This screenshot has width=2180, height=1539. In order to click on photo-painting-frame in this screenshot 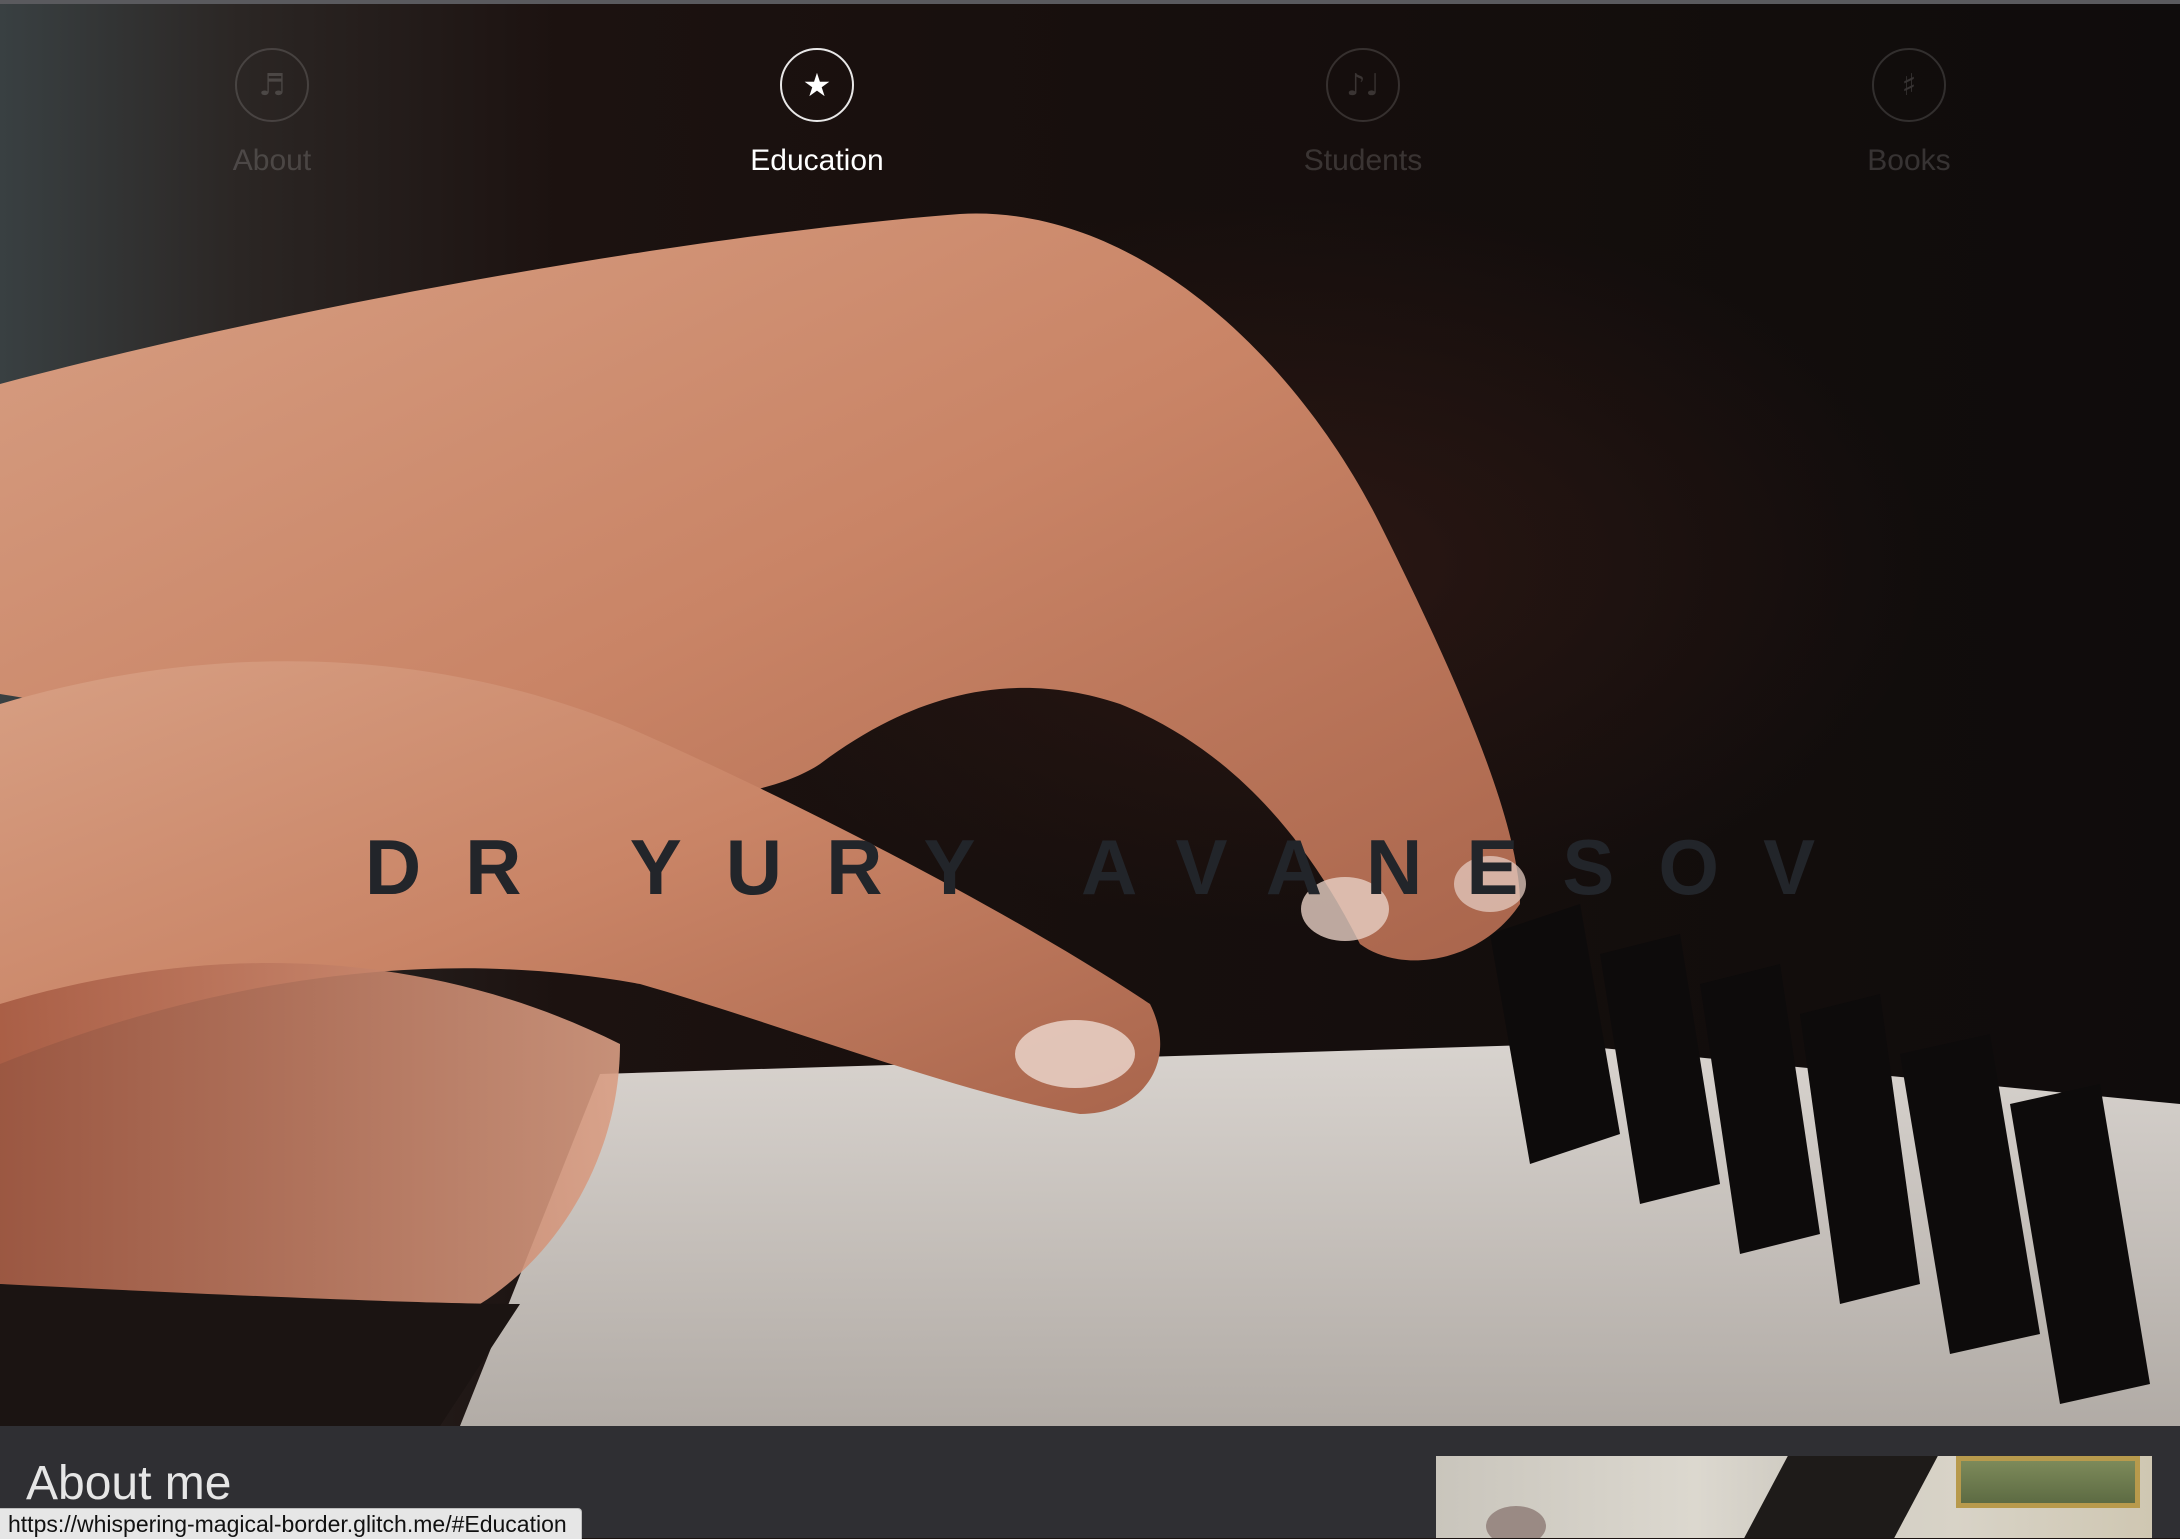, I will do `click(2048, 1482)`.